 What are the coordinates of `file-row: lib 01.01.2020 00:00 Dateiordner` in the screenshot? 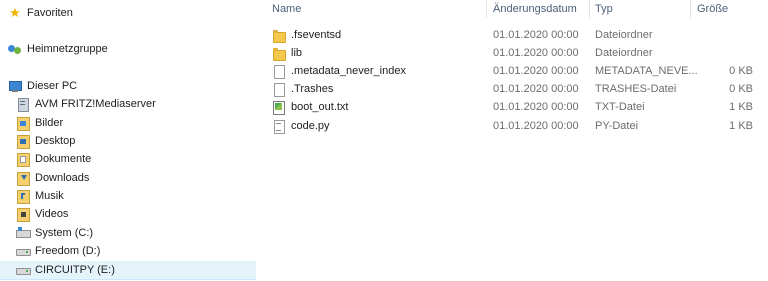 It's located at (512, 53).